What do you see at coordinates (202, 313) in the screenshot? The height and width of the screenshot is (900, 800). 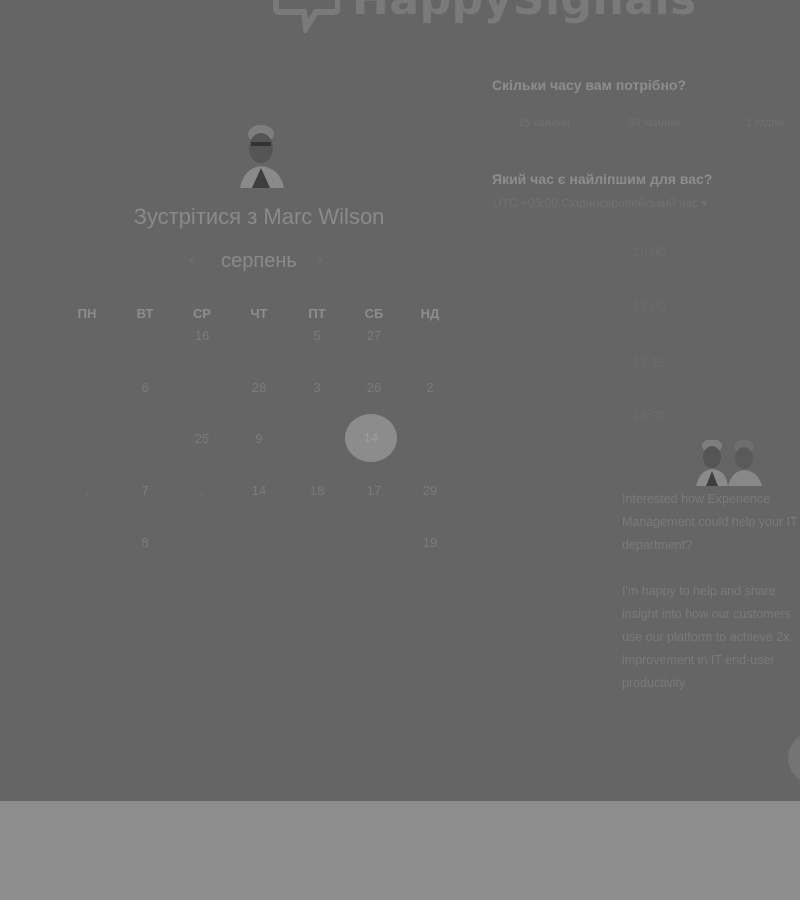 I see `weekday-label: СР` at bounding box center [202, 313].